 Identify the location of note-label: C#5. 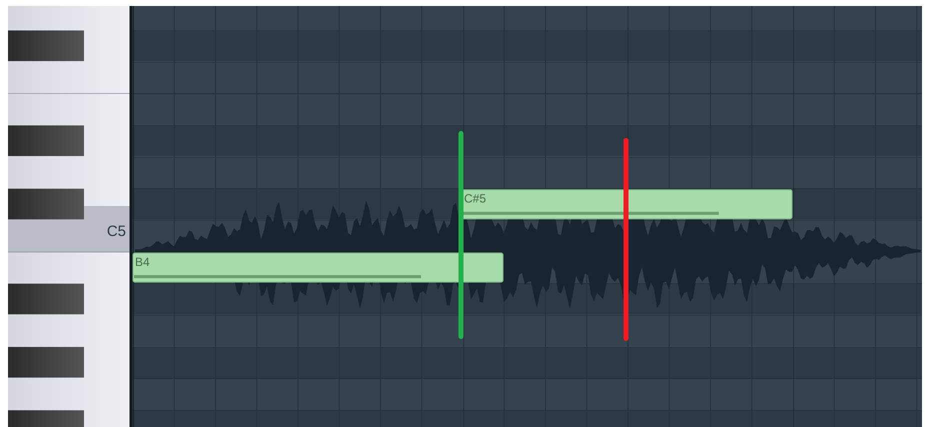
(475, 199).